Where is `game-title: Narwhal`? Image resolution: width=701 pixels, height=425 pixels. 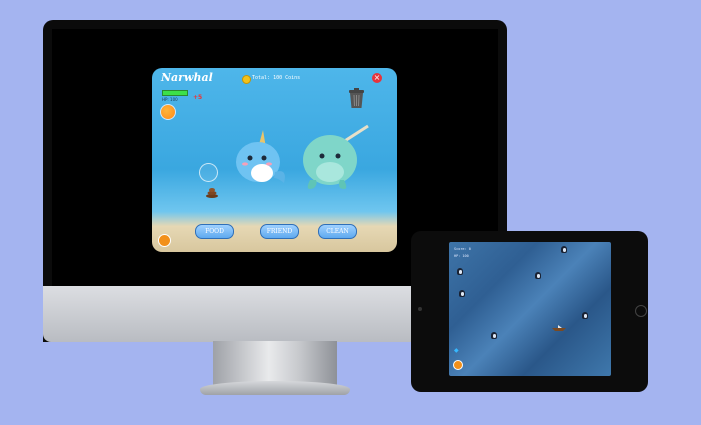
game-title: Narwhal is located at coordinates (187, 77).